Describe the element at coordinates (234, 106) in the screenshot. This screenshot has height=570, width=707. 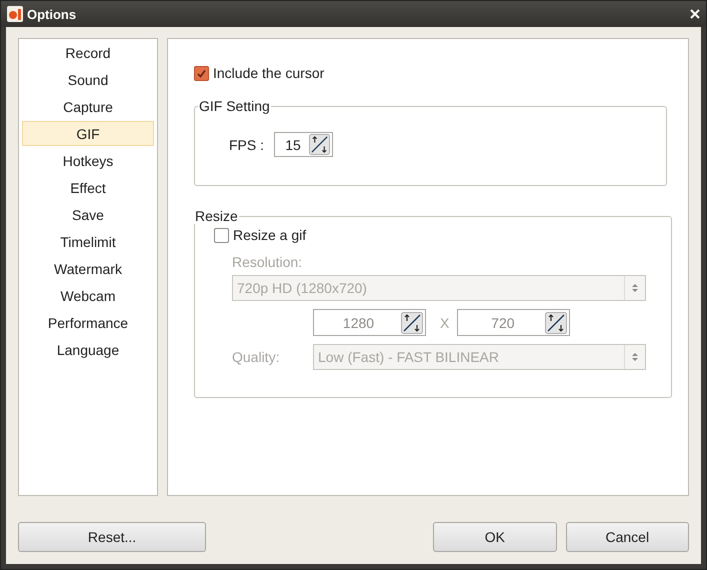
I see `group-title: GIF Setting` at that location.